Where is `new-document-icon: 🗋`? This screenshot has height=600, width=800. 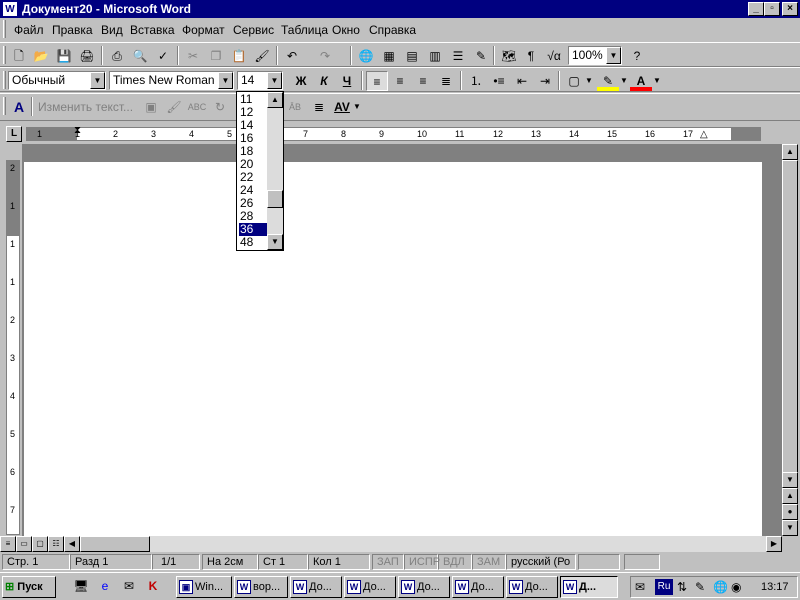 new-document-icon: 🗋 is located at coordinates (19, 56).